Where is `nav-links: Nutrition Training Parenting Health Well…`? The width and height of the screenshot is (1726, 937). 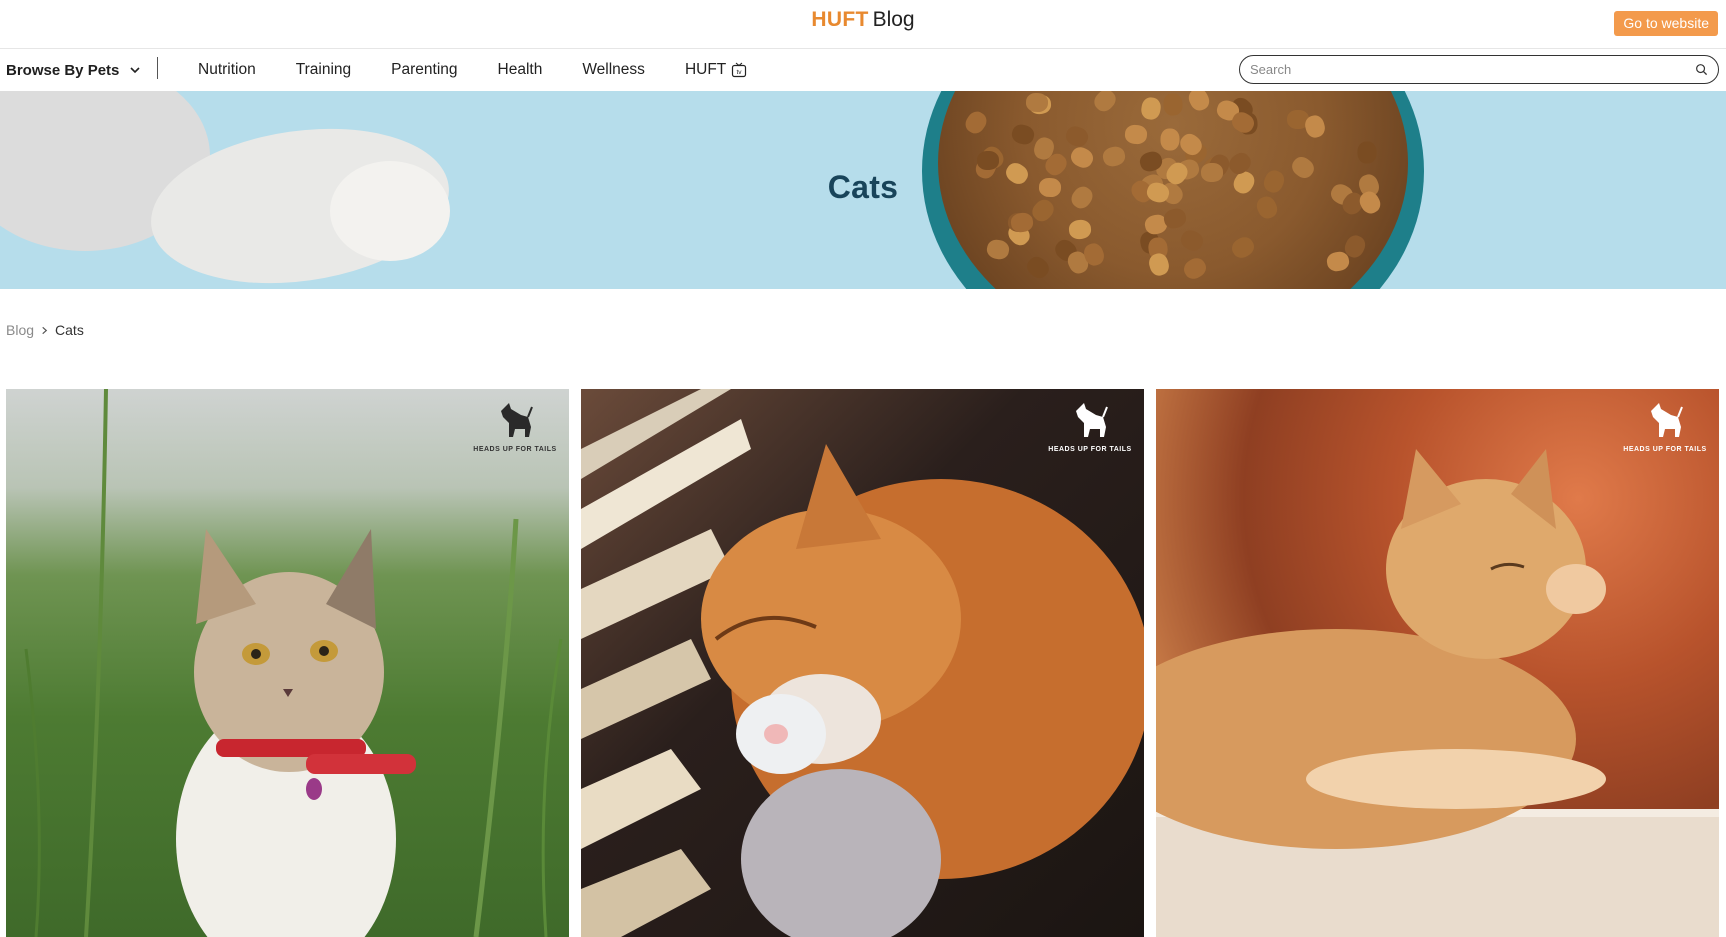 nav-links: Nutrition Training Parenting Health Well… is located at coordinates (492, 70).